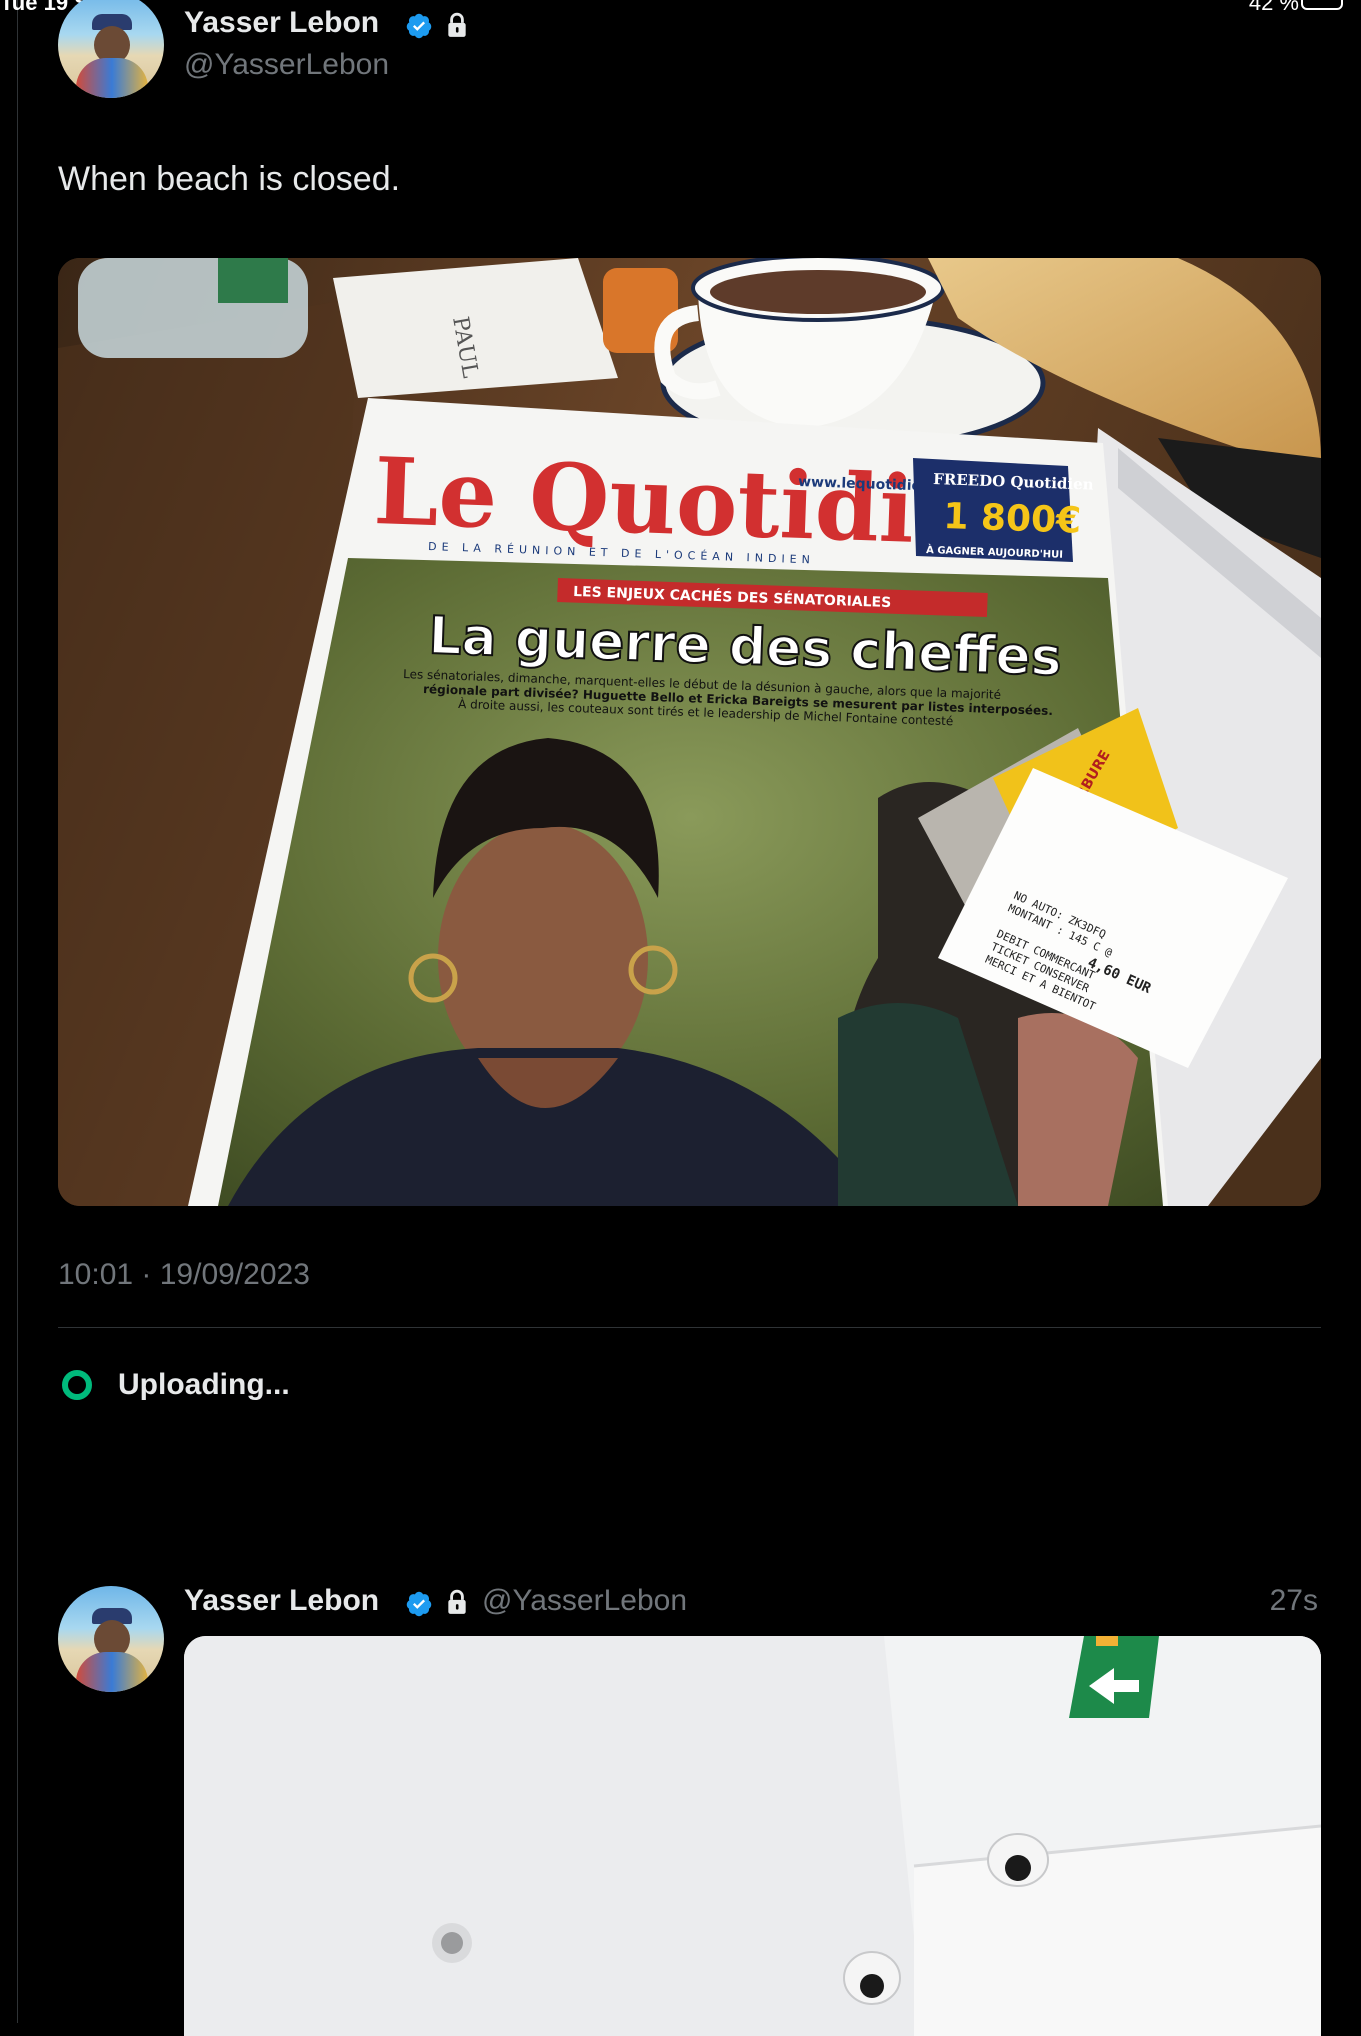 This screenshot has height=2036, width=1361. I want to click on reply-verified-badge-icon, so click(419, 1604).